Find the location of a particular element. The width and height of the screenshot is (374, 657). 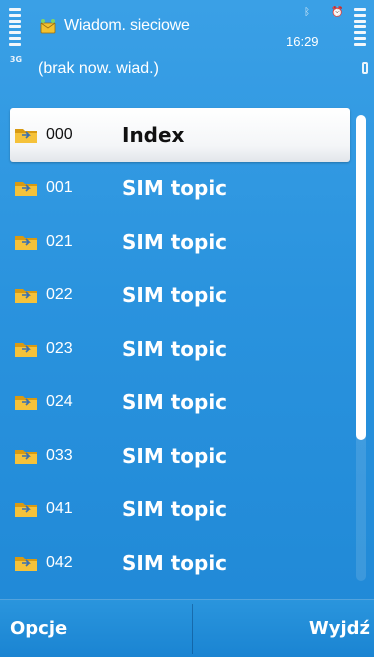

list-item: 041 SIM topic is located at coordinates (180, 510).